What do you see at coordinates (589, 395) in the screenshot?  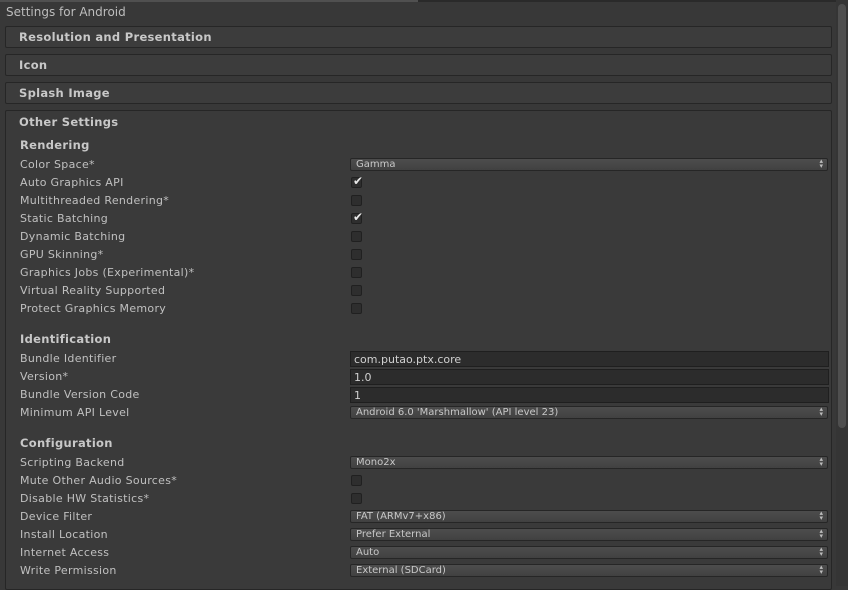 I see `textfield-bundle-version-code: 1` at bounding box center [589, 395].